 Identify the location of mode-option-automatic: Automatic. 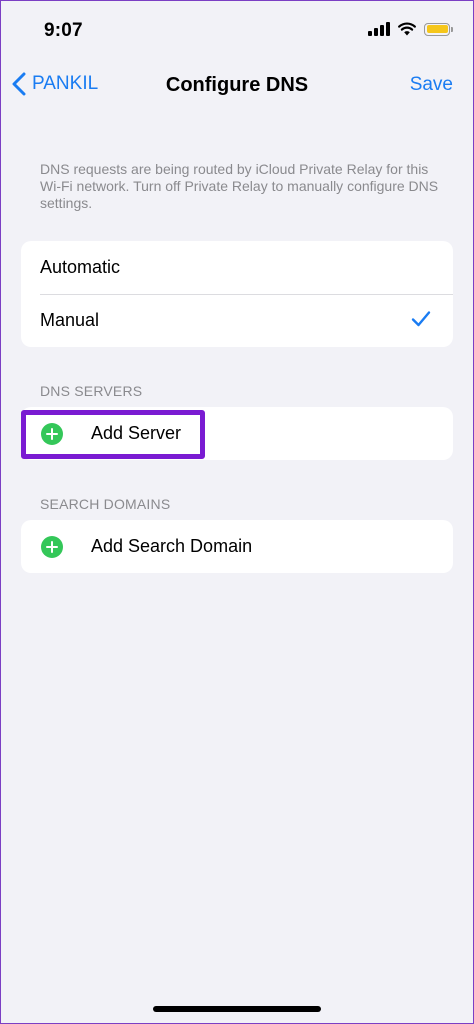
(237, 267).